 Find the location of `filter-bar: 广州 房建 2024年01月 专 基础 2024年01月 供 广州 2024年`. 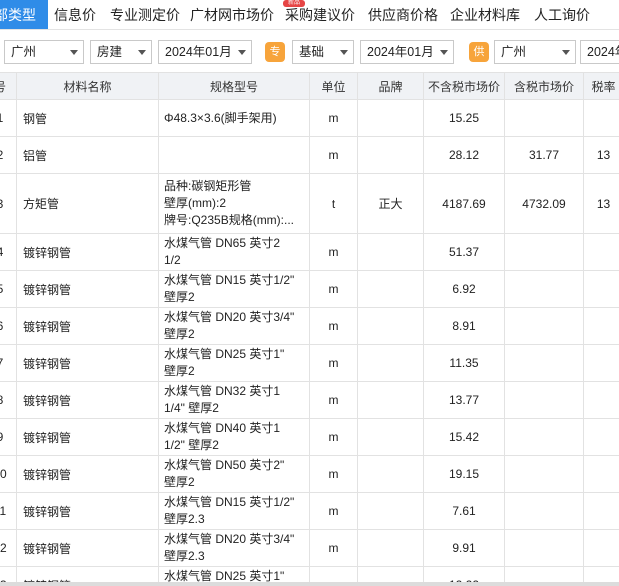

filter-bar: 广州 房建 2024年01月 专 基础 2024年01月 供 广州 2024年 is located at coordinates (309, 51).